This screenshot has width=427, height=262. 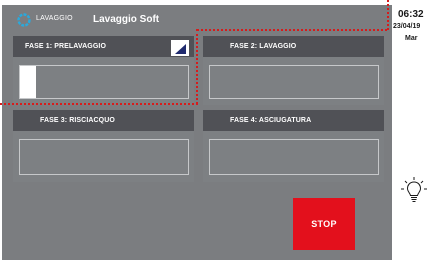 I want to click on phase-1-progress-bar, so click(x=104, y=82).